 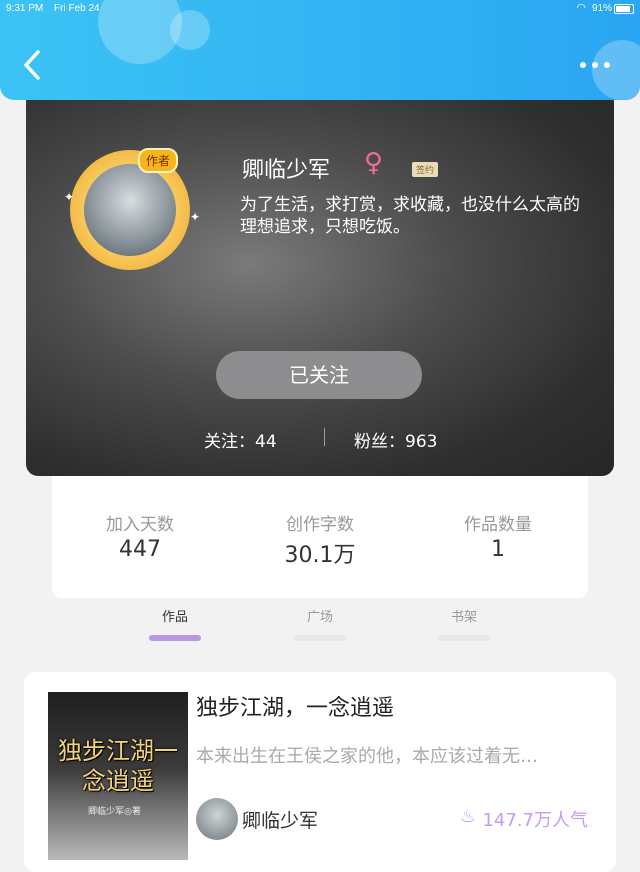 I want to click on back-button, so click(x=32, y=65).